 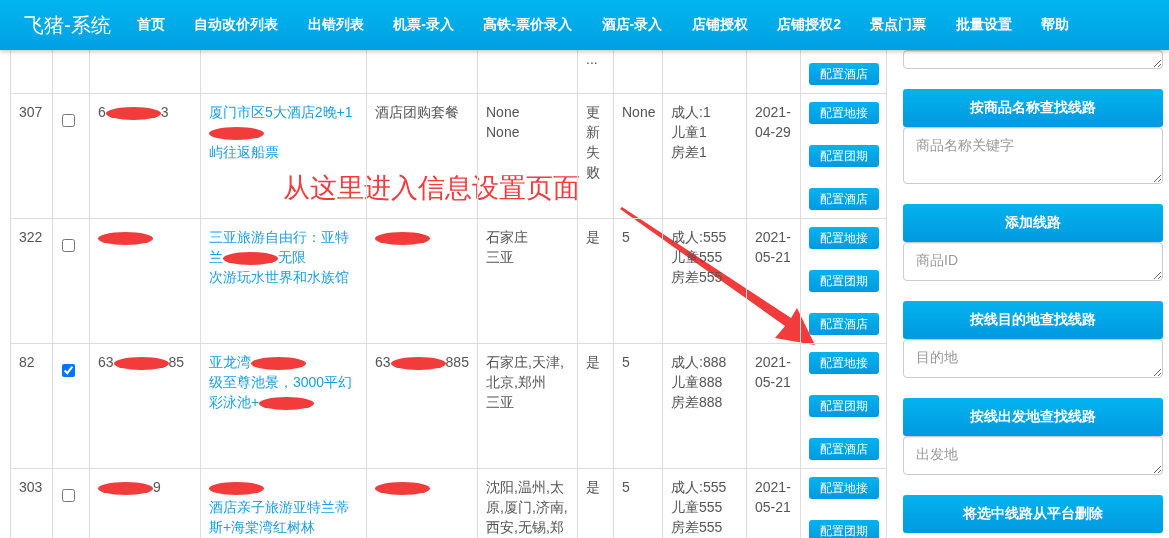 What do you see at coordinates (984, 25) in the screenshot?
I see `nav-link: 批量设置` at bounding box center [984, 25].